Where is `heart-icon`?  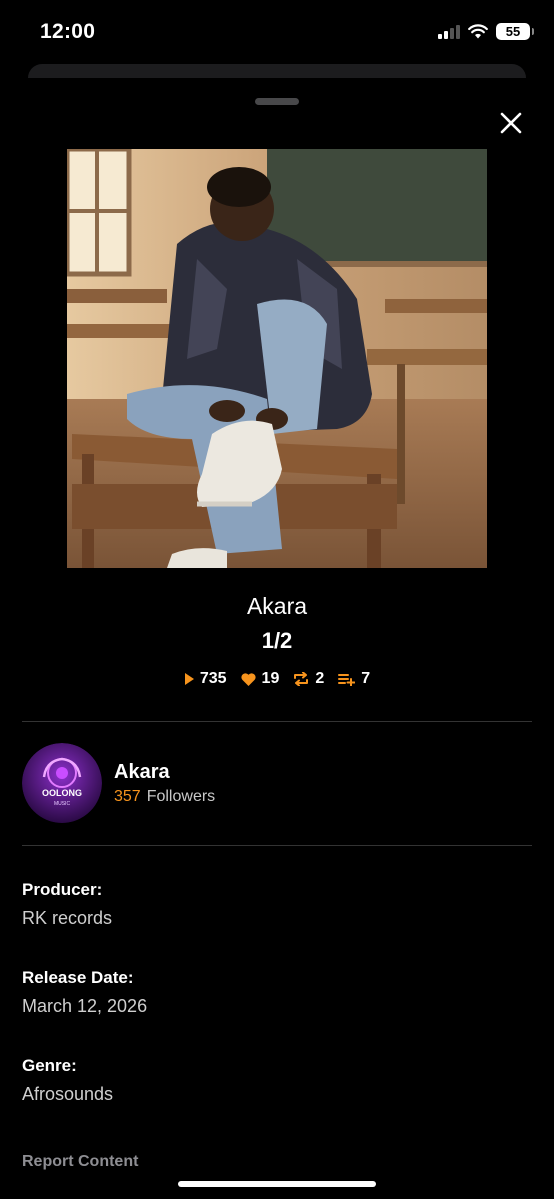 heart-icon is located at coordinates (248, 679).